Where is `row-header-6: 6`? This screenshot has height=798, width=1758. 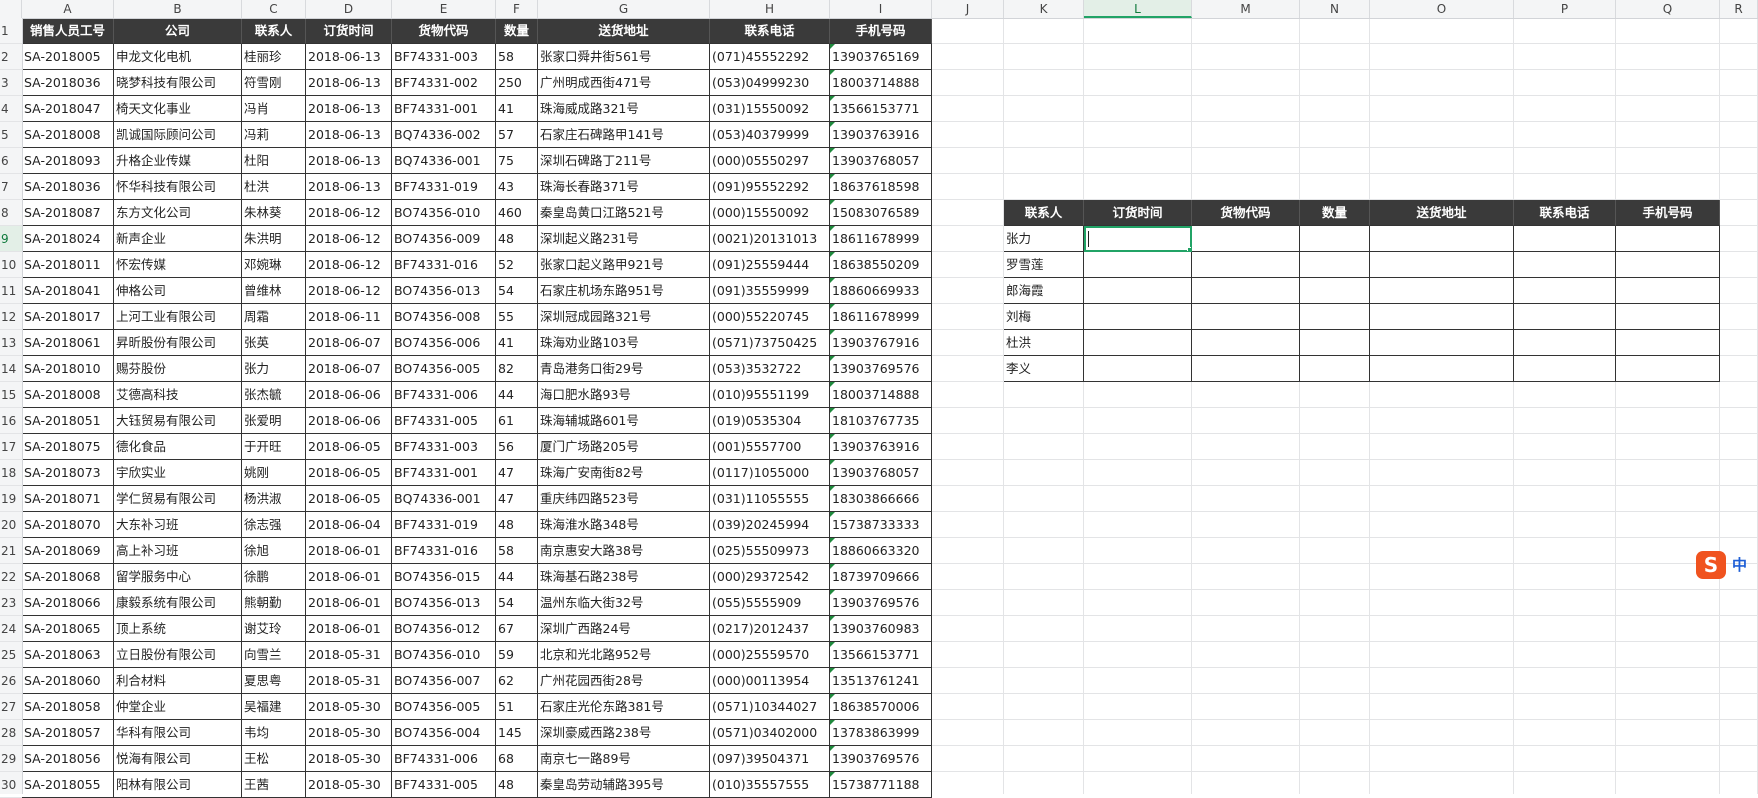
row-header-6: 6 is located at coordinates (11, 161).